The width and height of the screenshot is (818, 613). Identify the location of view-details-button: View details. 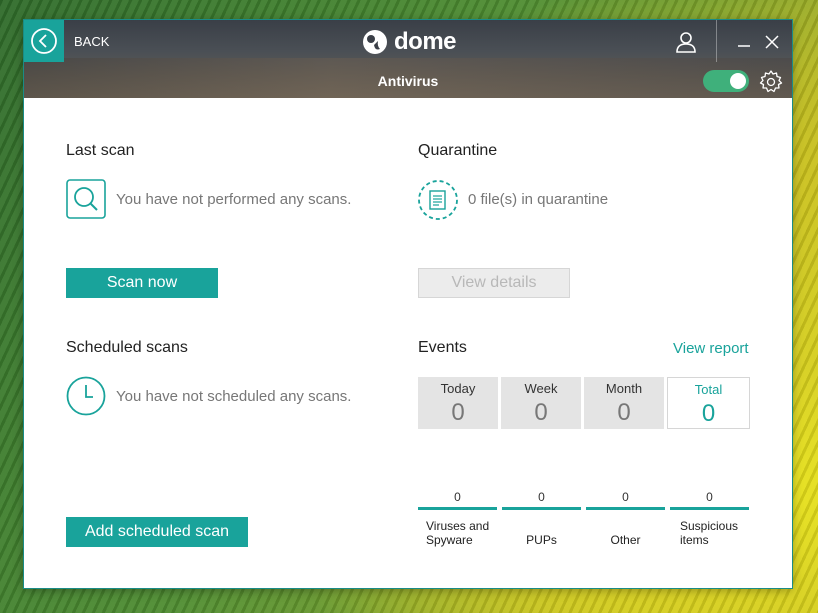
(494, 283).